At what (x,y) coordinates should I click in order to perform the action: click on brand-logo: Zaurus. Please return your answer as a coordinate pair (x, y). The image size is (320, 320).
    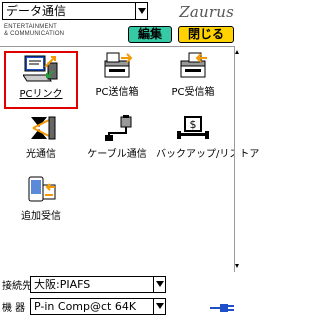
    Looking at the image, I should click on (206, 12).